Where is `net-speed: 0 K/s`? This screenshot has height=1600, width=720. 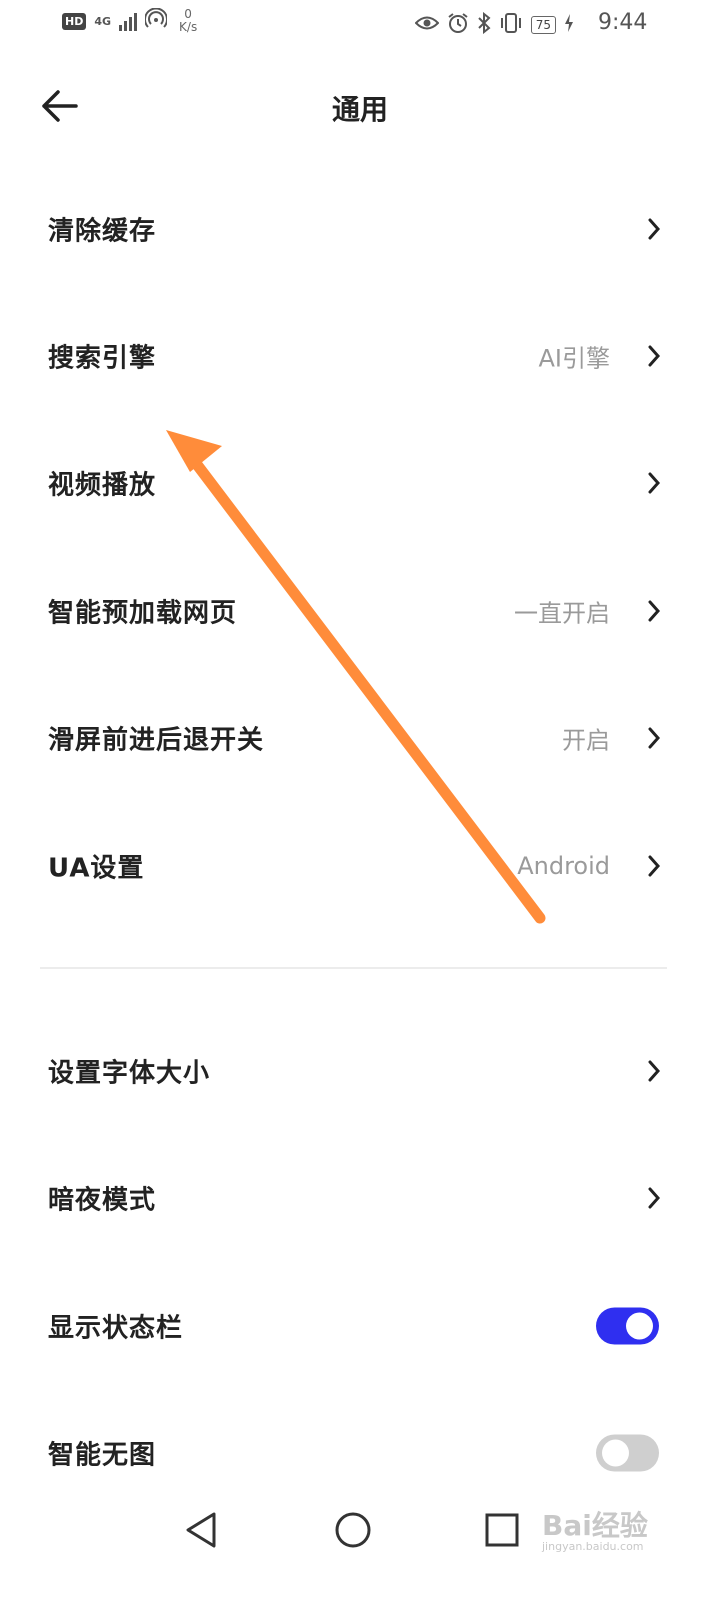 net-speed: 0 K/s is located at coordinates (188, 20).